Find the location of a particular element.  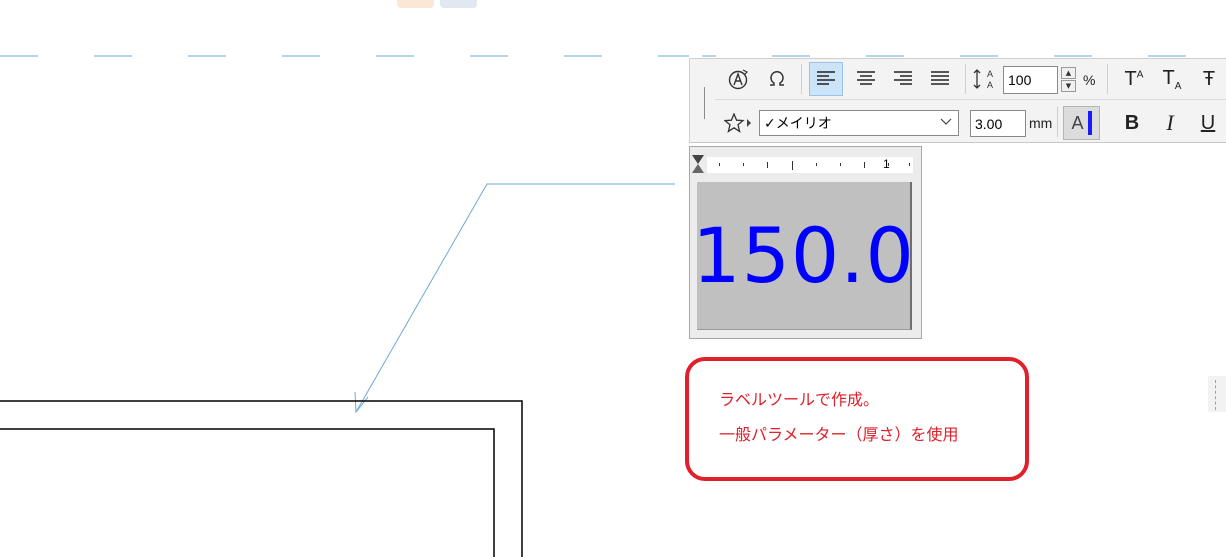

line-spacing-icon: A A is located at coordinates (985, 79).